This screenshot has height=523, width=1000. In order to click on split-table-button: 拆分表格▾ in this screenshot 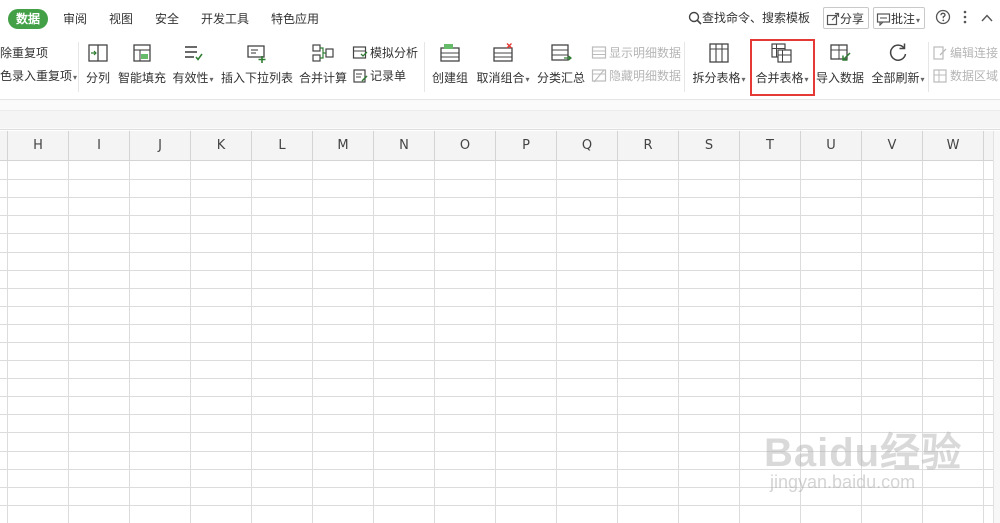, I will do `click(719, 67)`.